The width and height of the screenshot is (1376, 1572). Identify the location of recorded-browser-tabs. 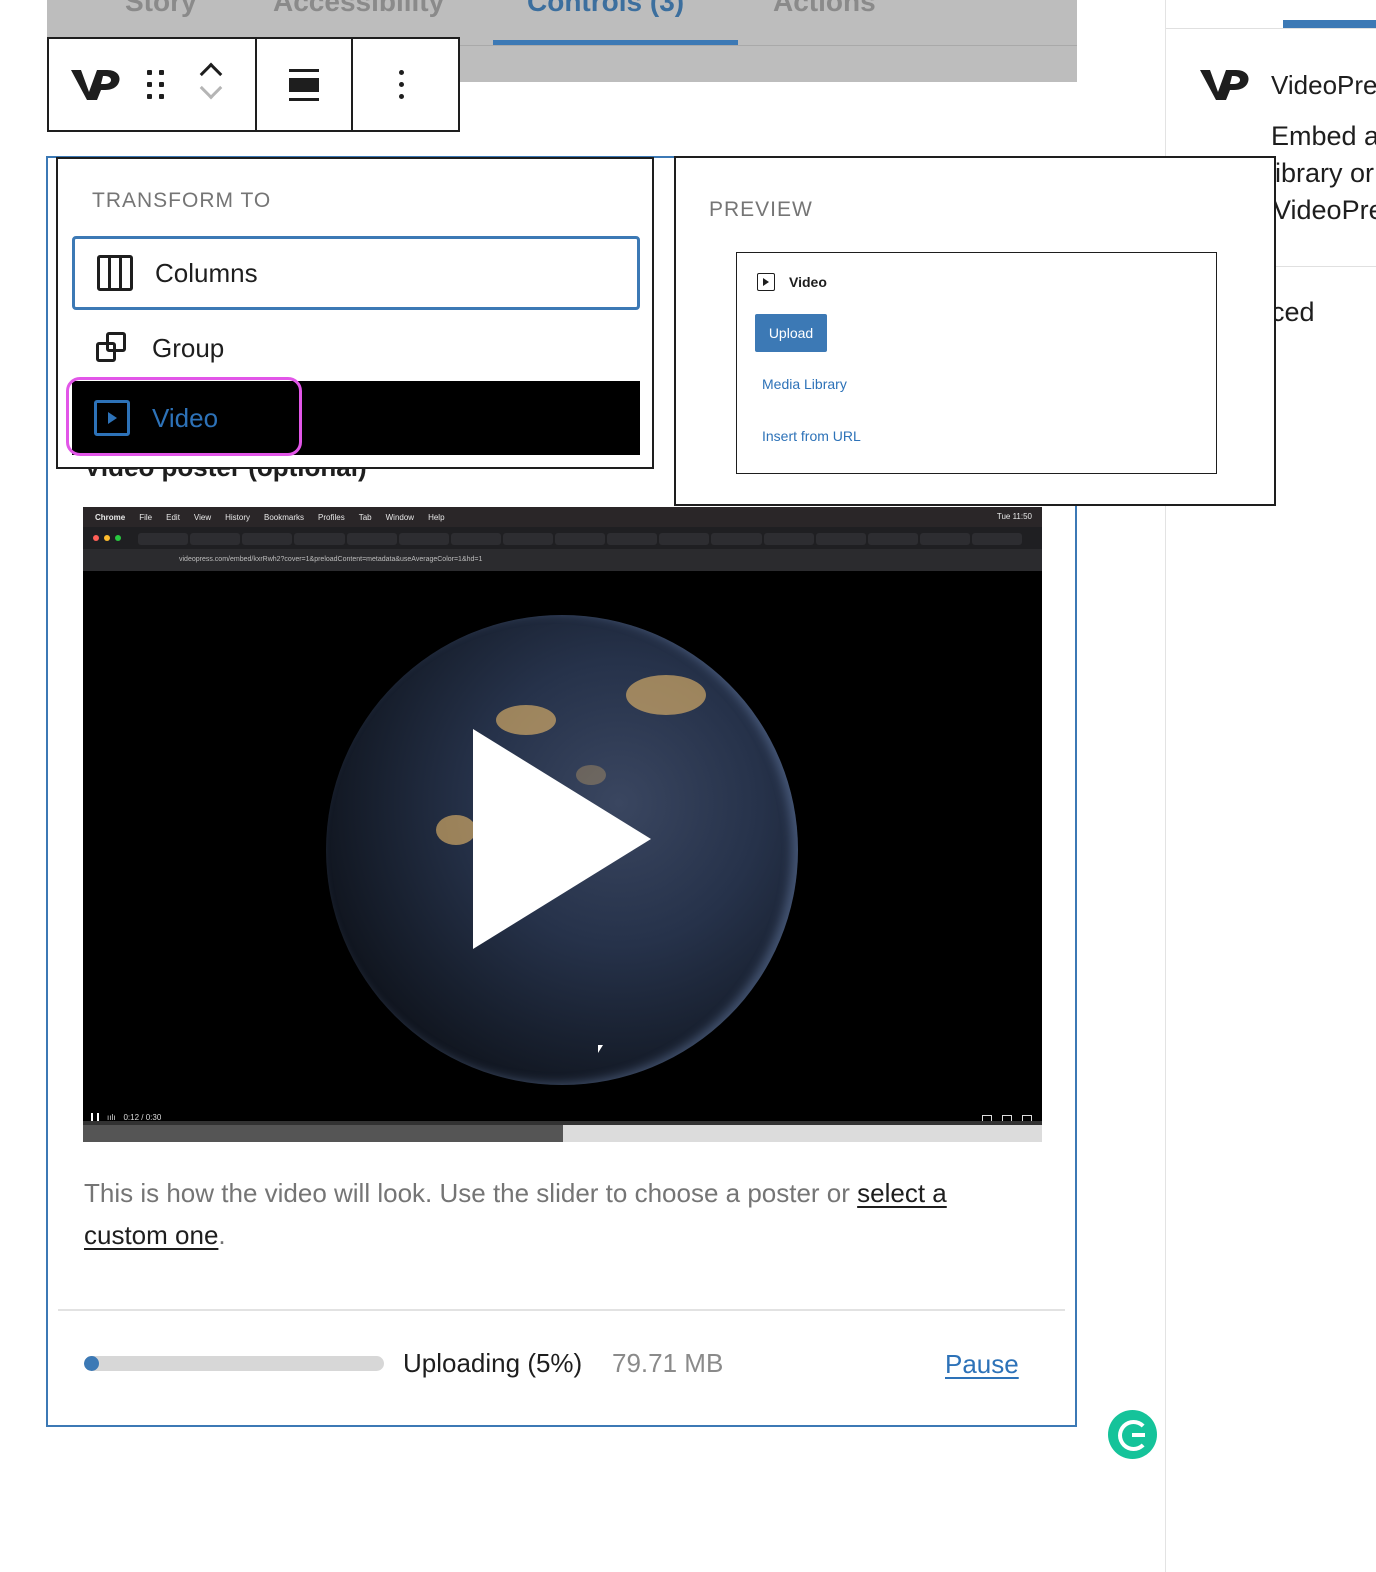
(562, 538).